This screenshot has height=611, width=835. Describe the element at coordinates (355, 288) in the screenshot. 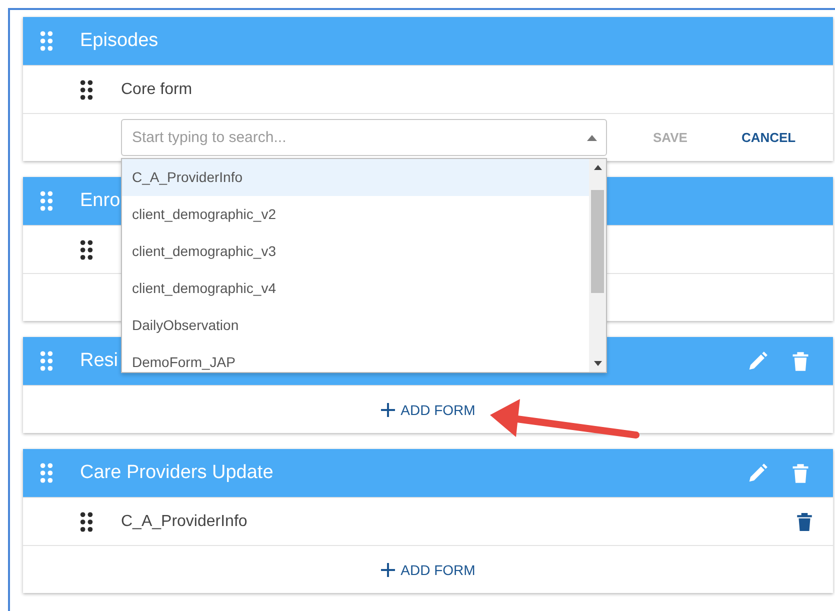

I see `dropdown-option: client_demographic_v4` at that location.